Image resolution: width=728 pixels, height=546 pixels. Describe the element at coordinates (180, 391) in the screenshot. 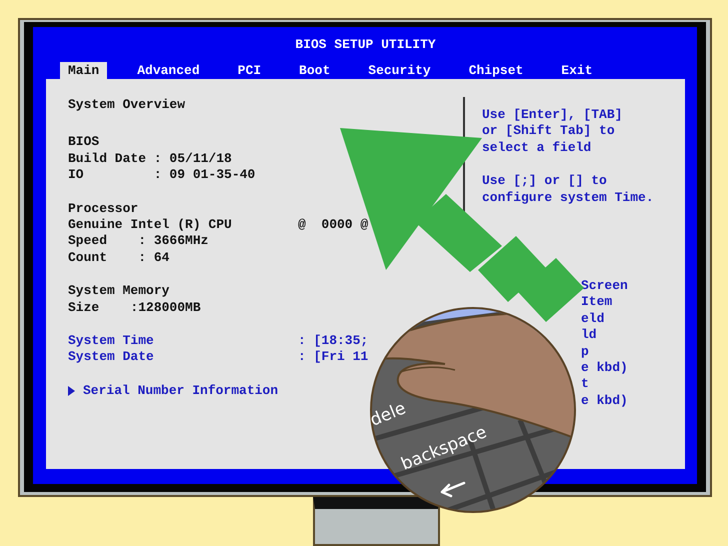

I see `submenu-link: Serial Number Information` at that location.